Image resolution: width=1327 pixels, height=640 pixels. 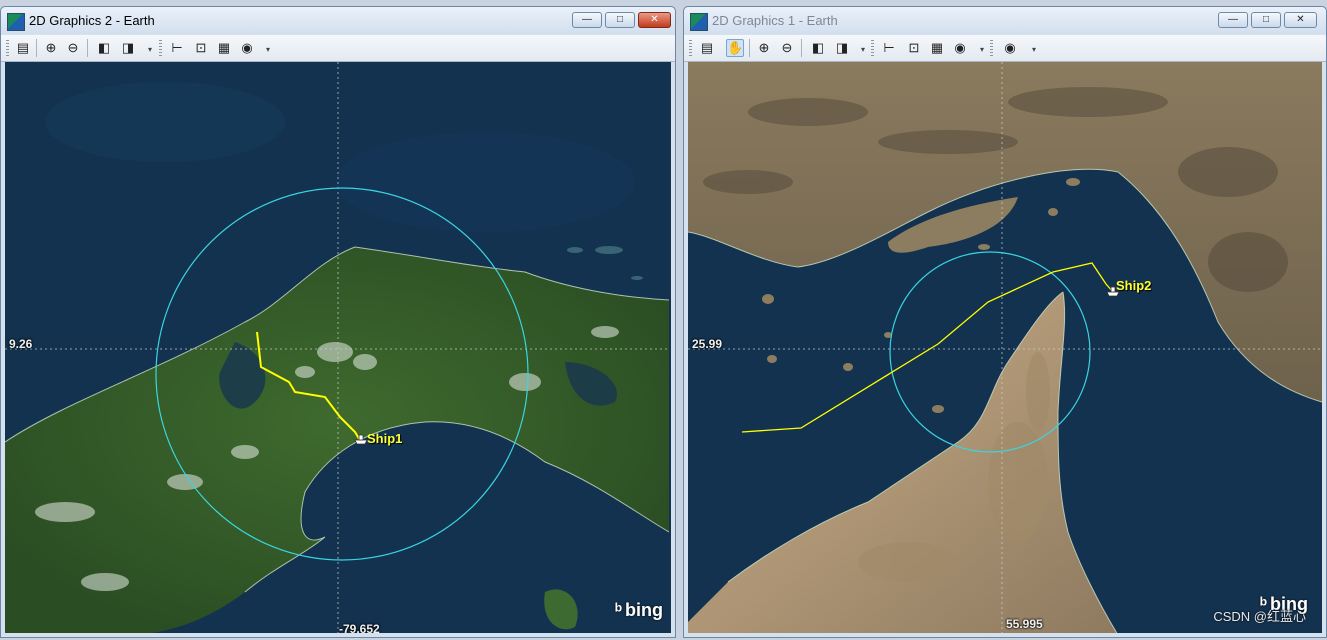 What do you see at coordinates (92, 20) in the screenshot?
I see `window-title: 2D Graphics 2 - Earth` at bounding box center [92, 20].